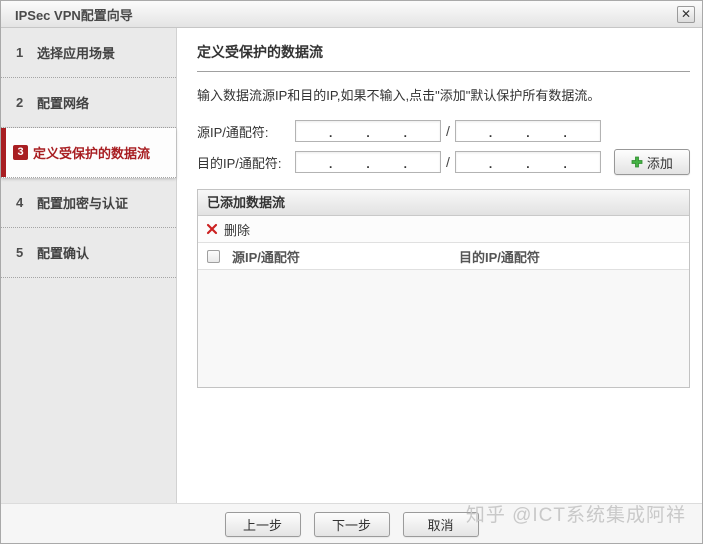  What do you see at coordinates (233, 132) in the screenshot?
I see `source-ip-label: 源IP/通配符:` at bounding box center [233, 132].